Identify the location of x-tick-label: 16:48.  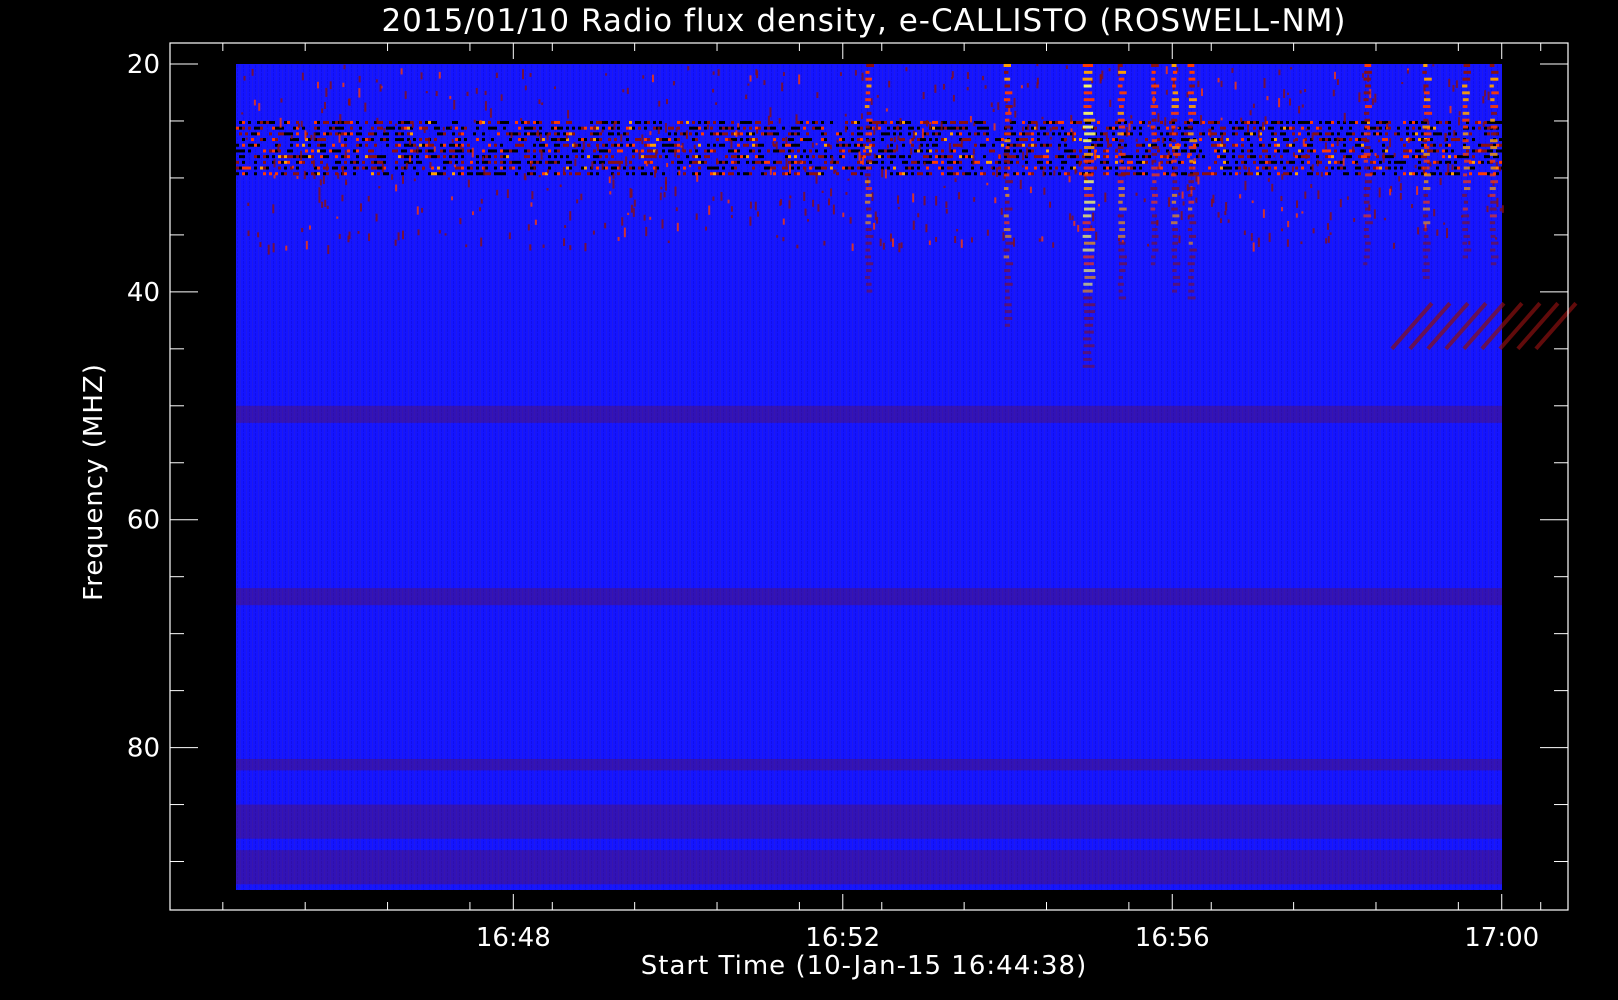
(513, 938).